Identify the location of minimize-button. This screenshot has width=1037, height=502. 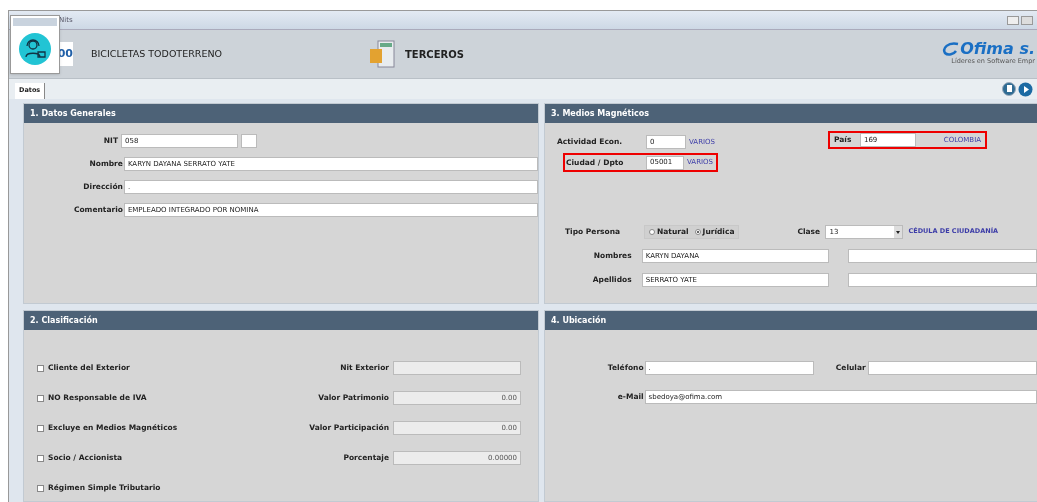
(1013, 20).